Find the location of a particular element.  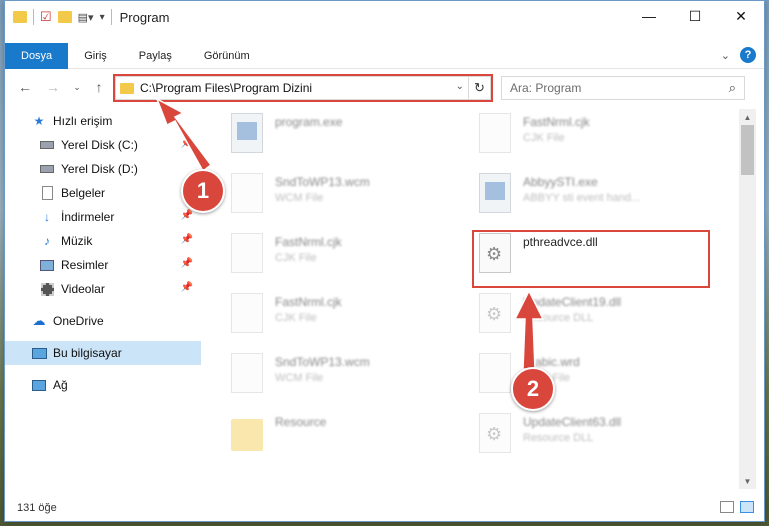

sidebar-item-pictures: Resimler 📌 is located at coordinates (103, 265).